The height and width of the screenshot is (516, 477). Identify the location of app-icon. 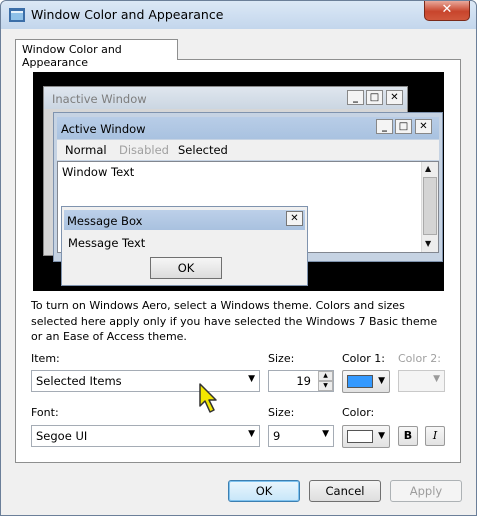
(17, 15).